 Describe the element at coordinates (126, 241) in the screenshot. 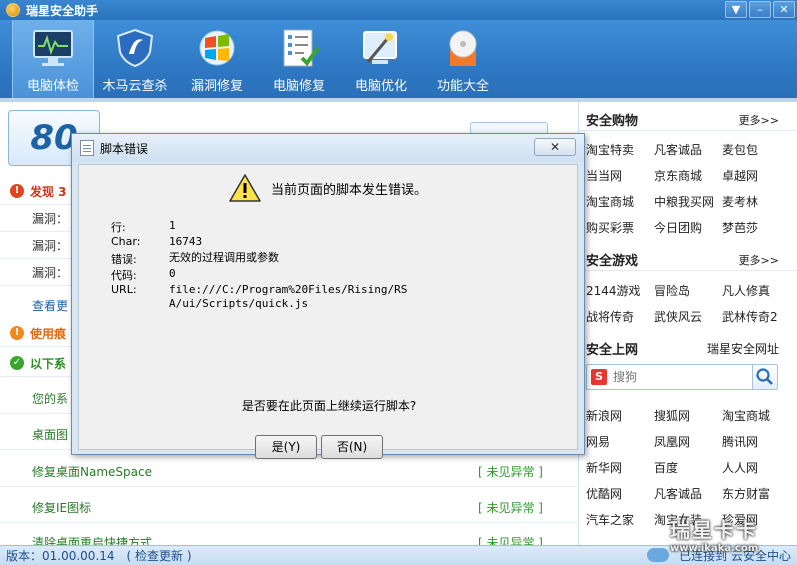

I see `field-key: Char:` at that location.